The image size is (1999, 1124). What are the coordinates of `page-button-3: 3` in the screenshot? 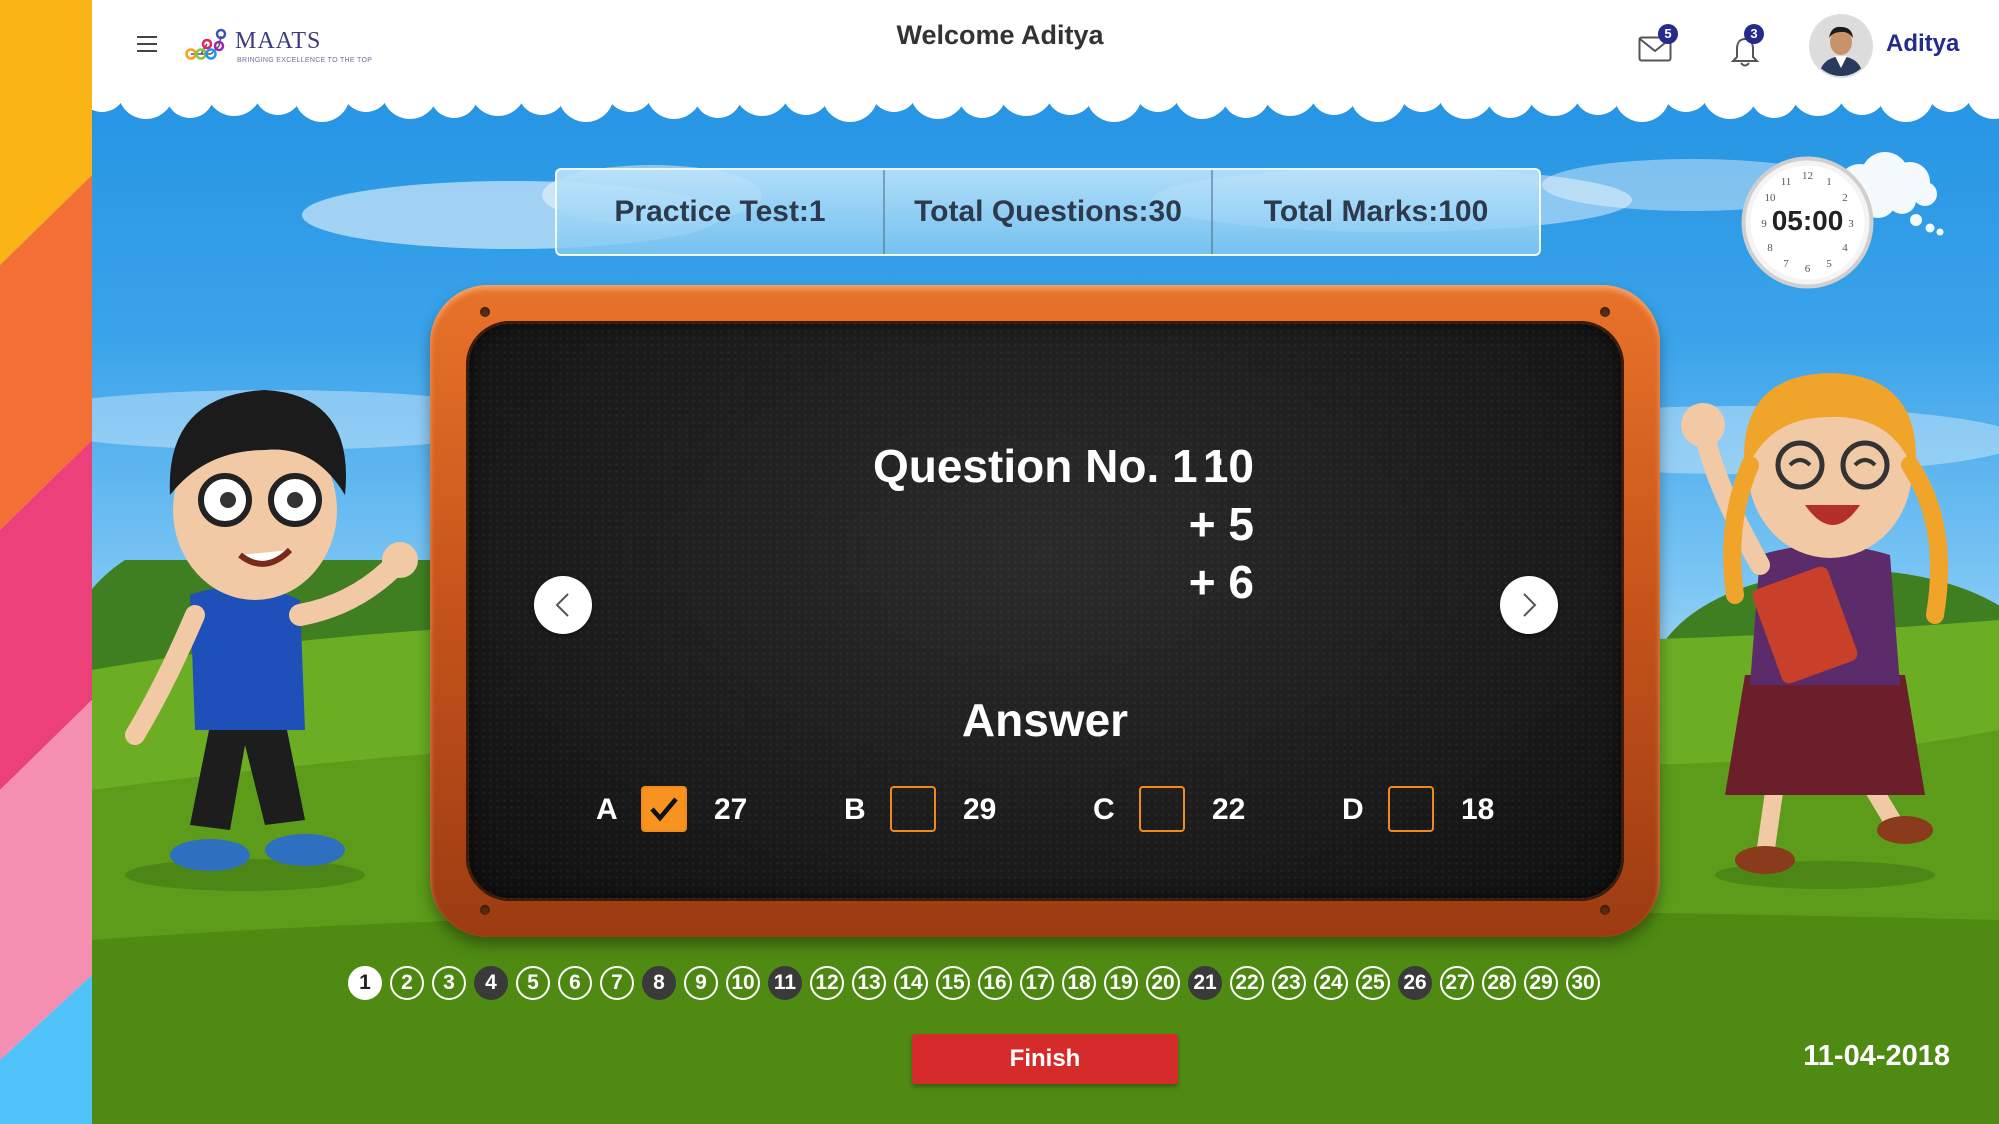 It's located at (449, 983).